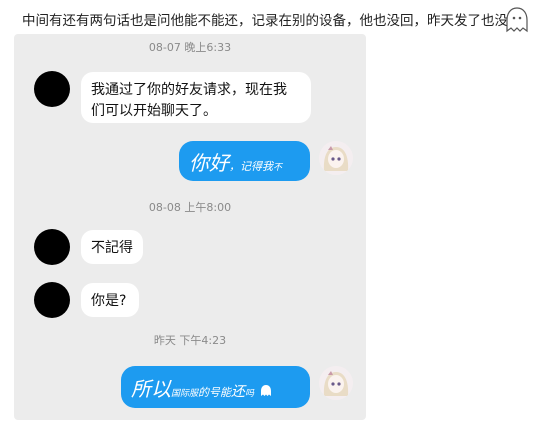 The height and width of the screenshot is (436, 546). I want to click on message-text: ，记得, so click(245, 166).